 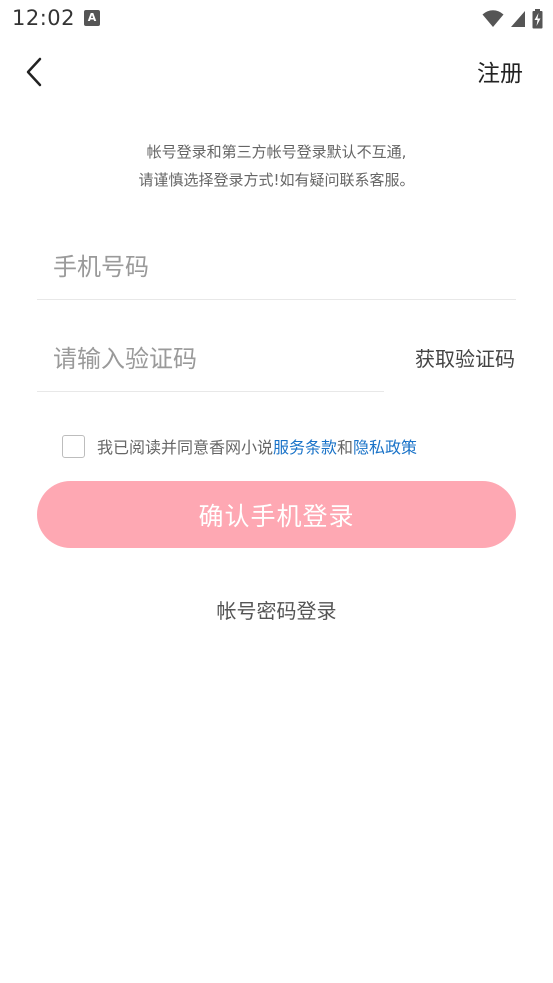 What do you see at coordinates (345, 447) in the screenshot?
I see `agreement-and: 和` at bounding box center [345, 447].